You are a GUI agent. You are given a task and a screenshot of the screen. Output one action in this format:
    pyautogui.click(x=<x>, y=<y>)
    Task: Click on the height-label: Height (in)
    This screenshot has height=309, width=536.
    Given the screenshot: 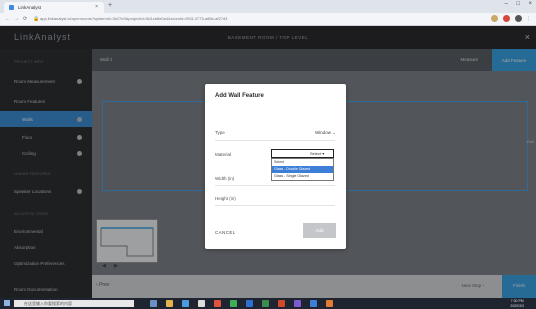 What is the action you would take?
    pyautogui.click(x=225, y=198)
    